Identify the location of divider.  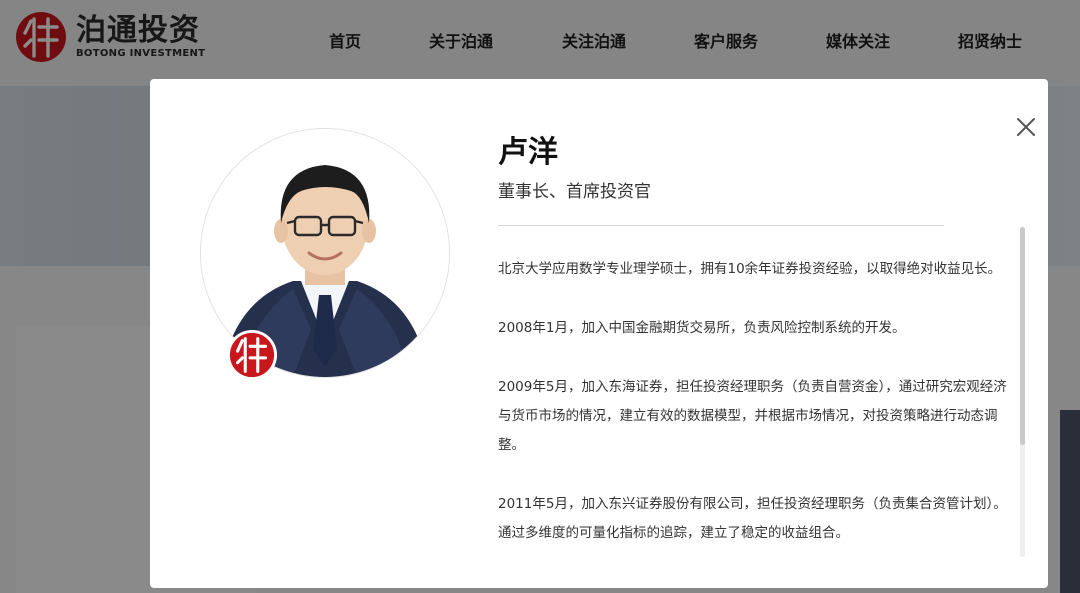
(721, 225).